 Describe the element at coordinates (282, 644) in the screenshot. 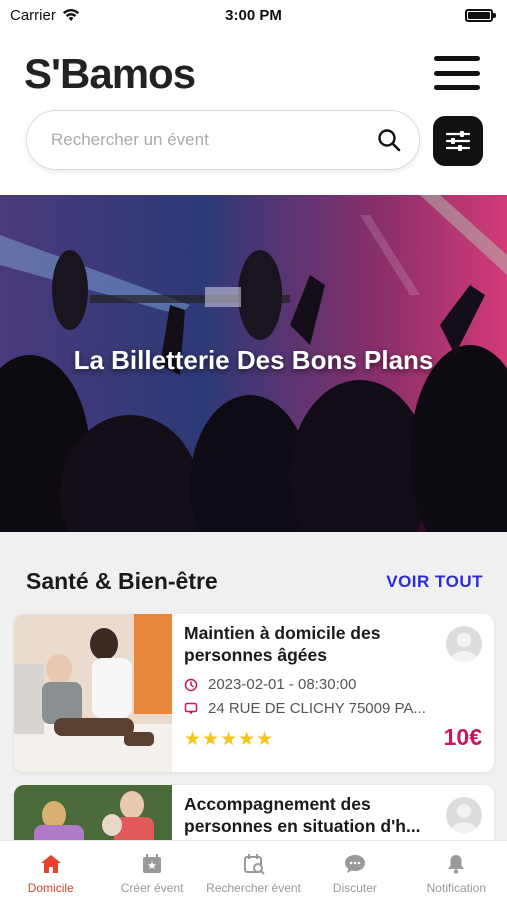

I see `event-title: Maintien à domicile des personnes âgées` at that location.